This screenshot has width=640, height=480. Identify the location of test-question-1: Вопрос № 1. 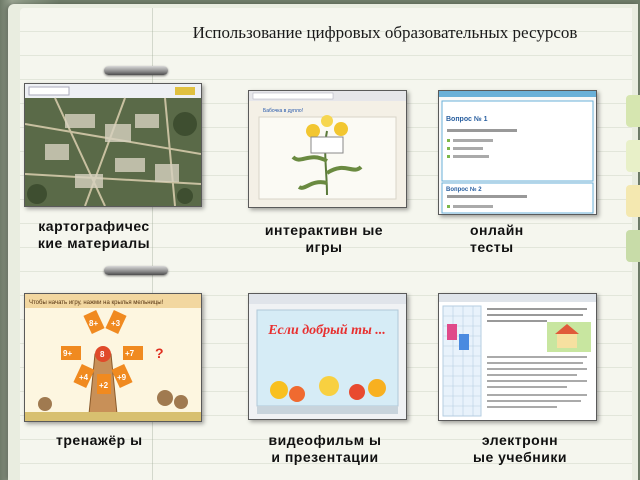
(467, 119).